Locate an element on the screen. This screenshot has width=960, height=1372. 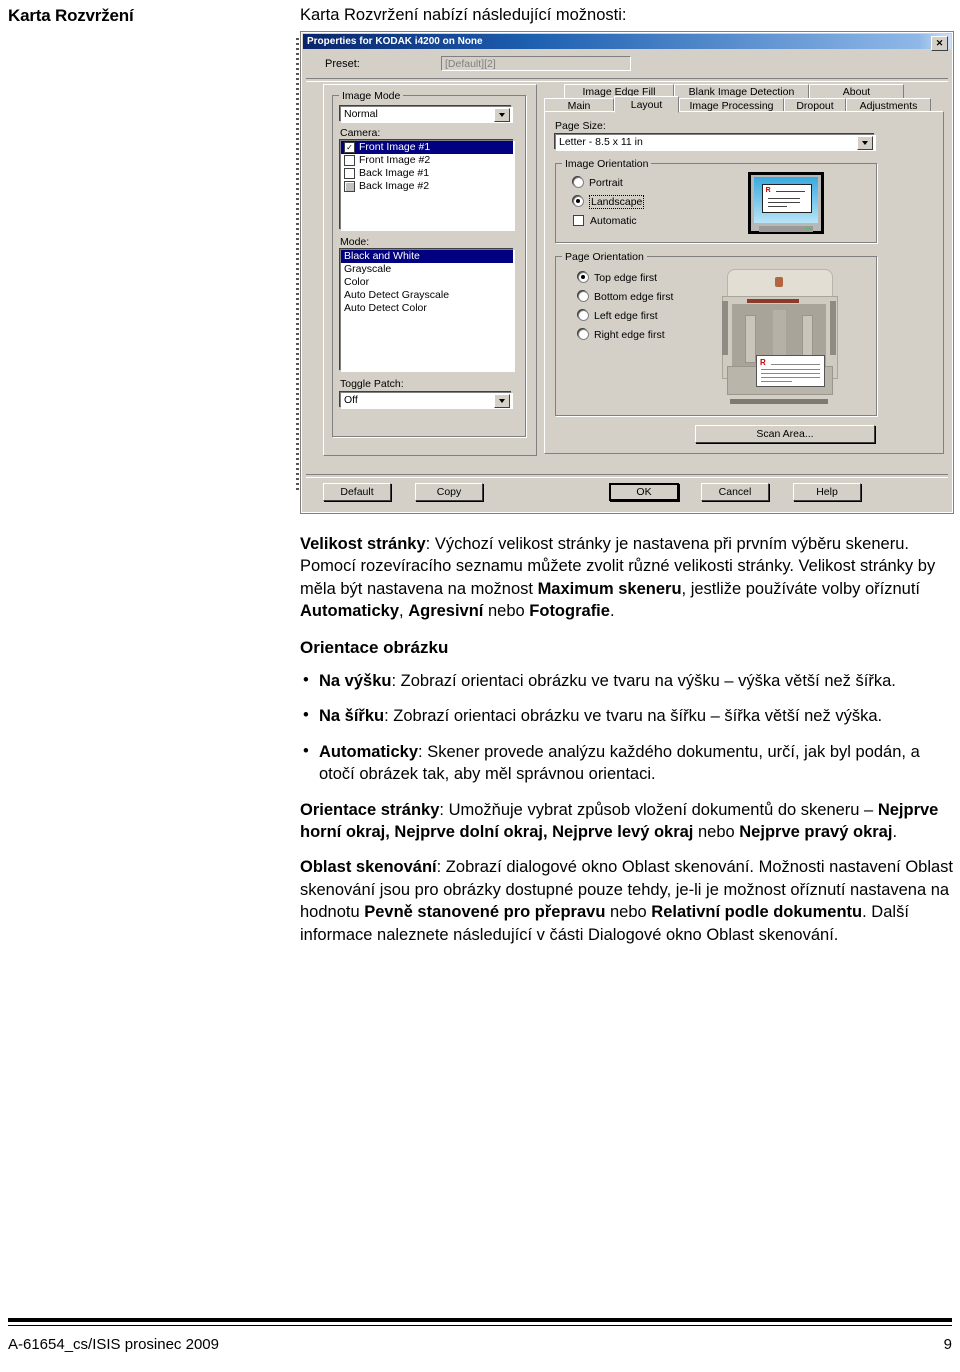
radio-bottom-edge-first: Bottom edge first is located at coordinates (625, 296).